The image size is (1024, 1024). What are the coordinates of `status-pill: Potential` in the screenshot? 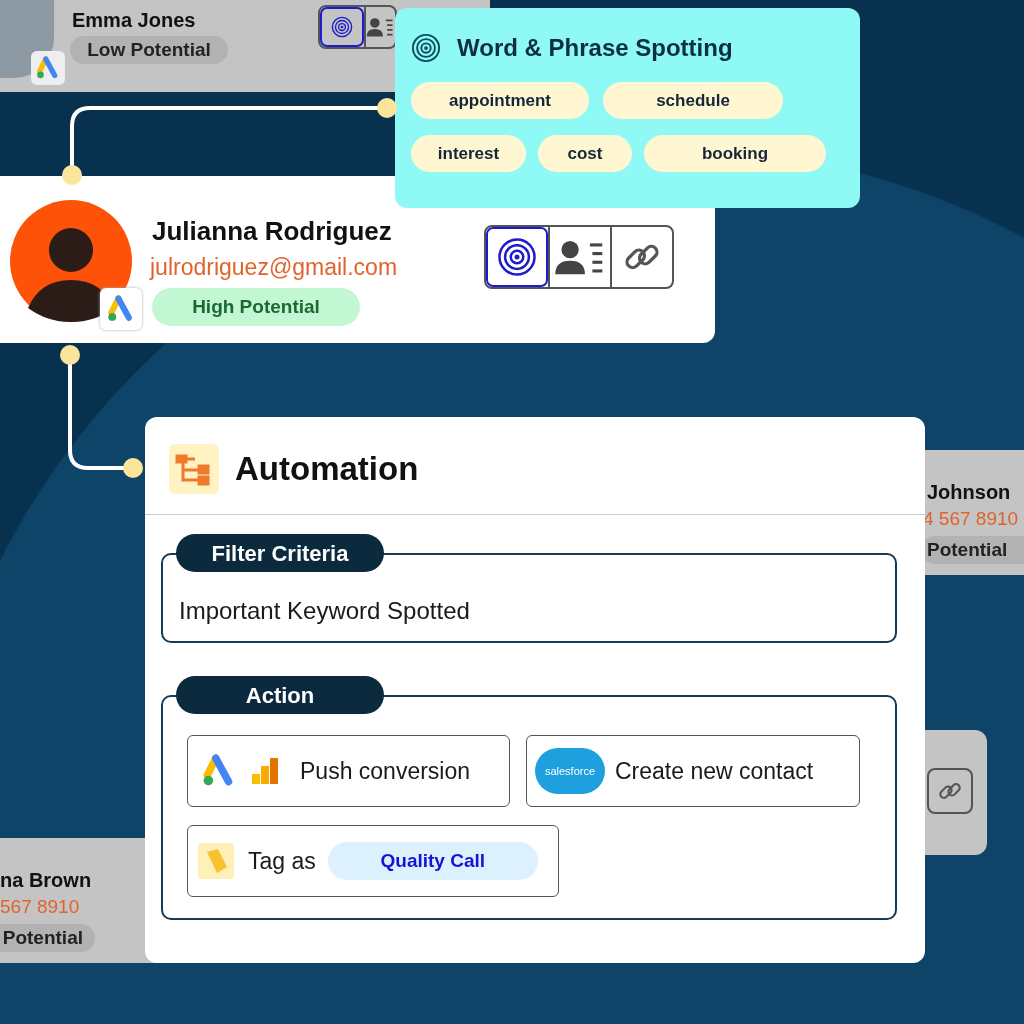 It's located at (47, 938).